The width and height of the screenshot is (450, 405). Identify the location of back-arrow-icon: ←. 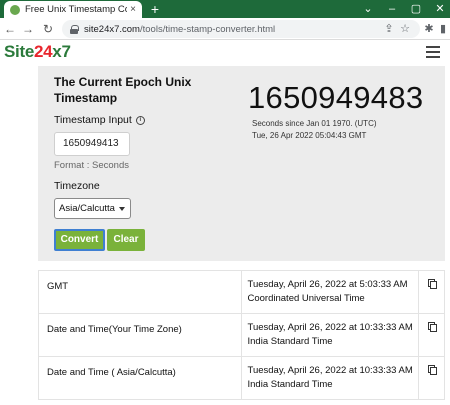
(10, 29).